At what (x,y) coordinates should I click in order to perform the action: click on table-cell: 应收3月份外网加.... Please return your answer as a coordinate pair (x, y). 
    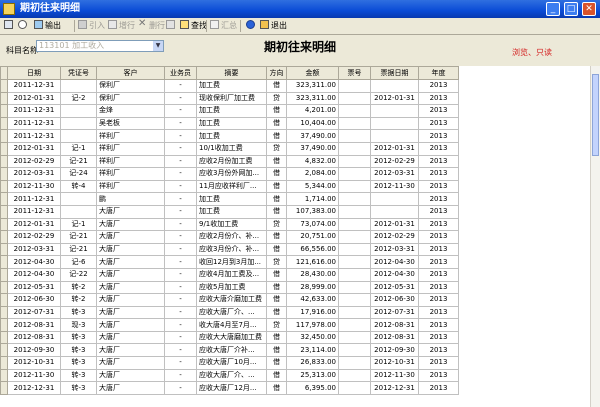
    Looking at the image, I should click on (231, 174).